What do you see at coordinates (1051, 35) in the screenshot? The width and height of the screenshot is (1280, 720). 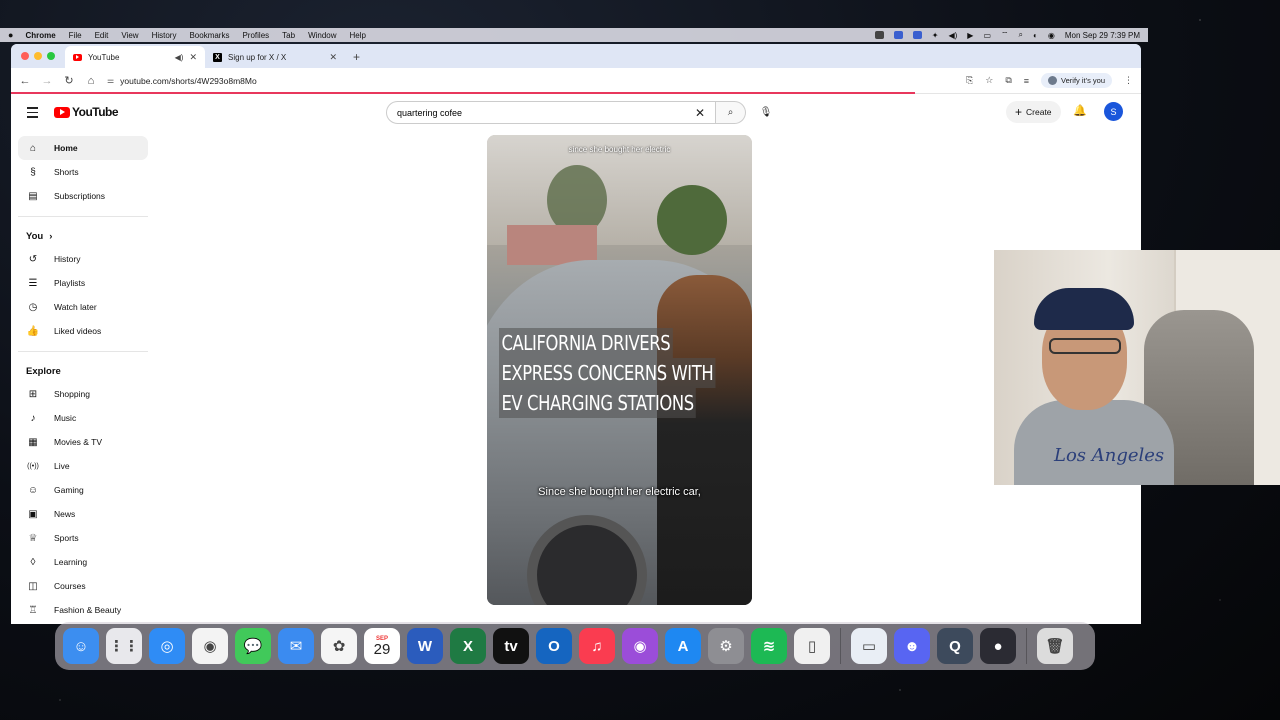 I see `siri-icon: ◉` at bounding box center [1051, 35].